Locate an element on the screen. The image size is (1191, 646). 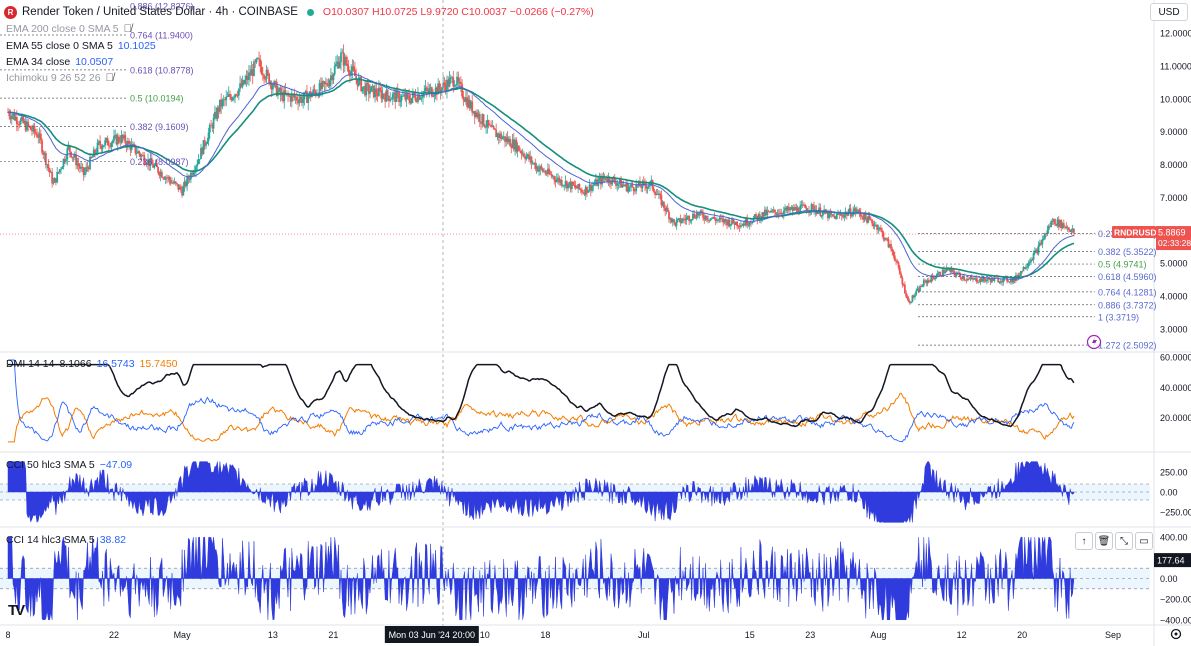
time-tick-label: 12 is located at coordinates (962, 635).